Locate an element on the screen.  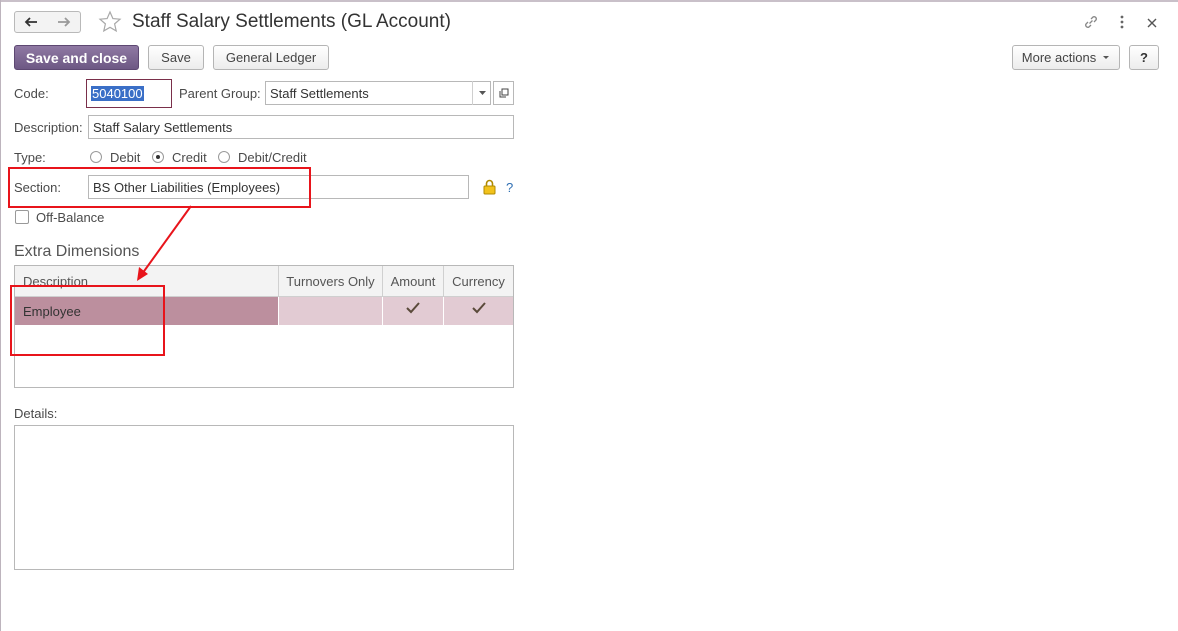
back-button is located at coordinates (31, 22).